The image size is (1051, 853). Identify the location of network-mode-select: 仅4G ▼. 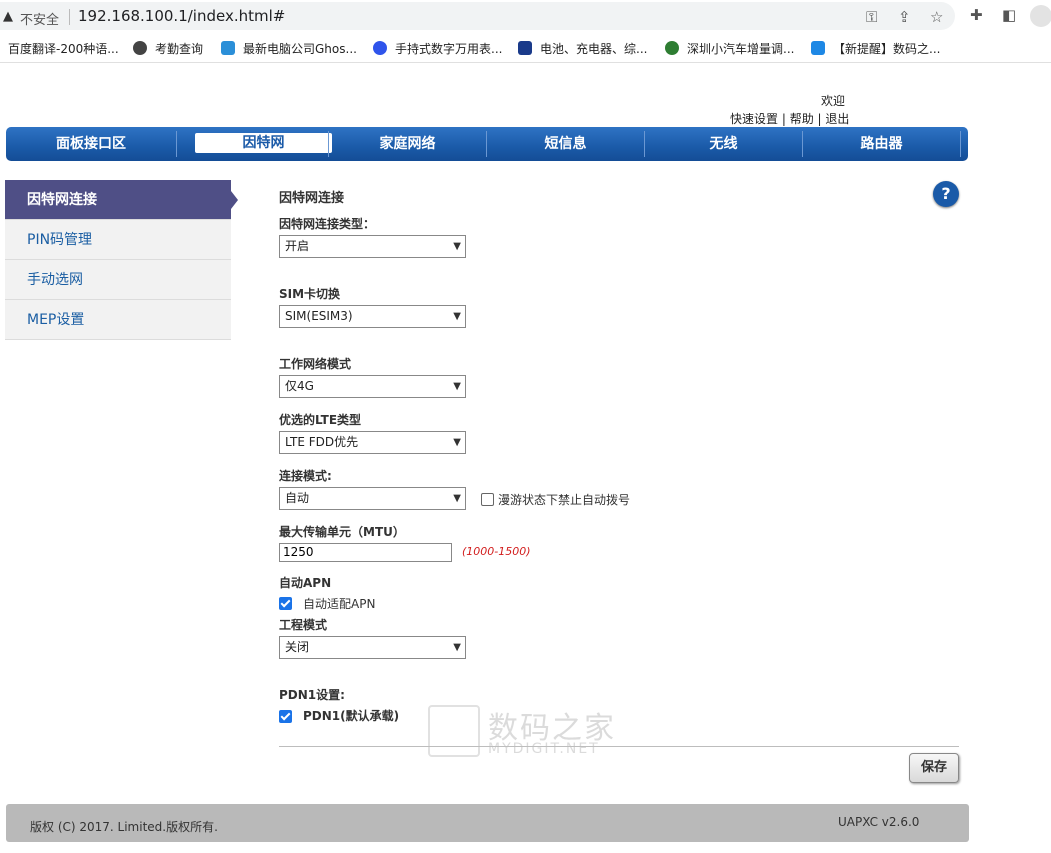
(372, 386).